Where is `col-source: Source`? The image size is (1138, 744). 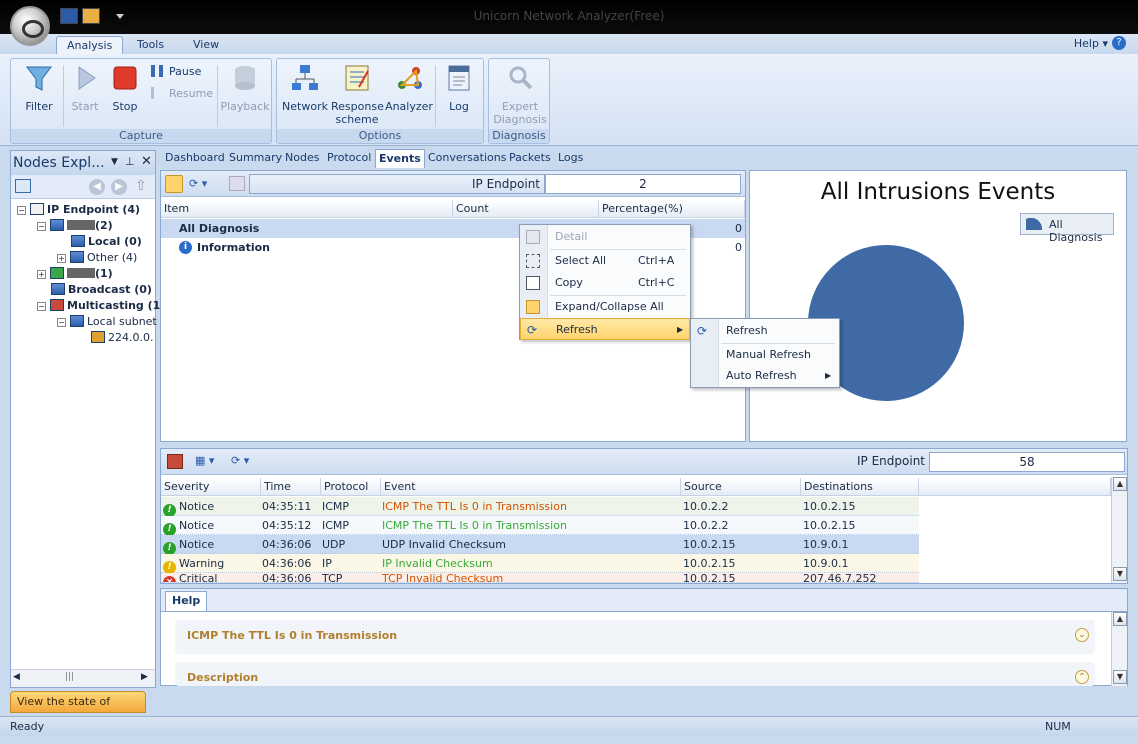 col-source: Source is located at coordinates (741, 487).